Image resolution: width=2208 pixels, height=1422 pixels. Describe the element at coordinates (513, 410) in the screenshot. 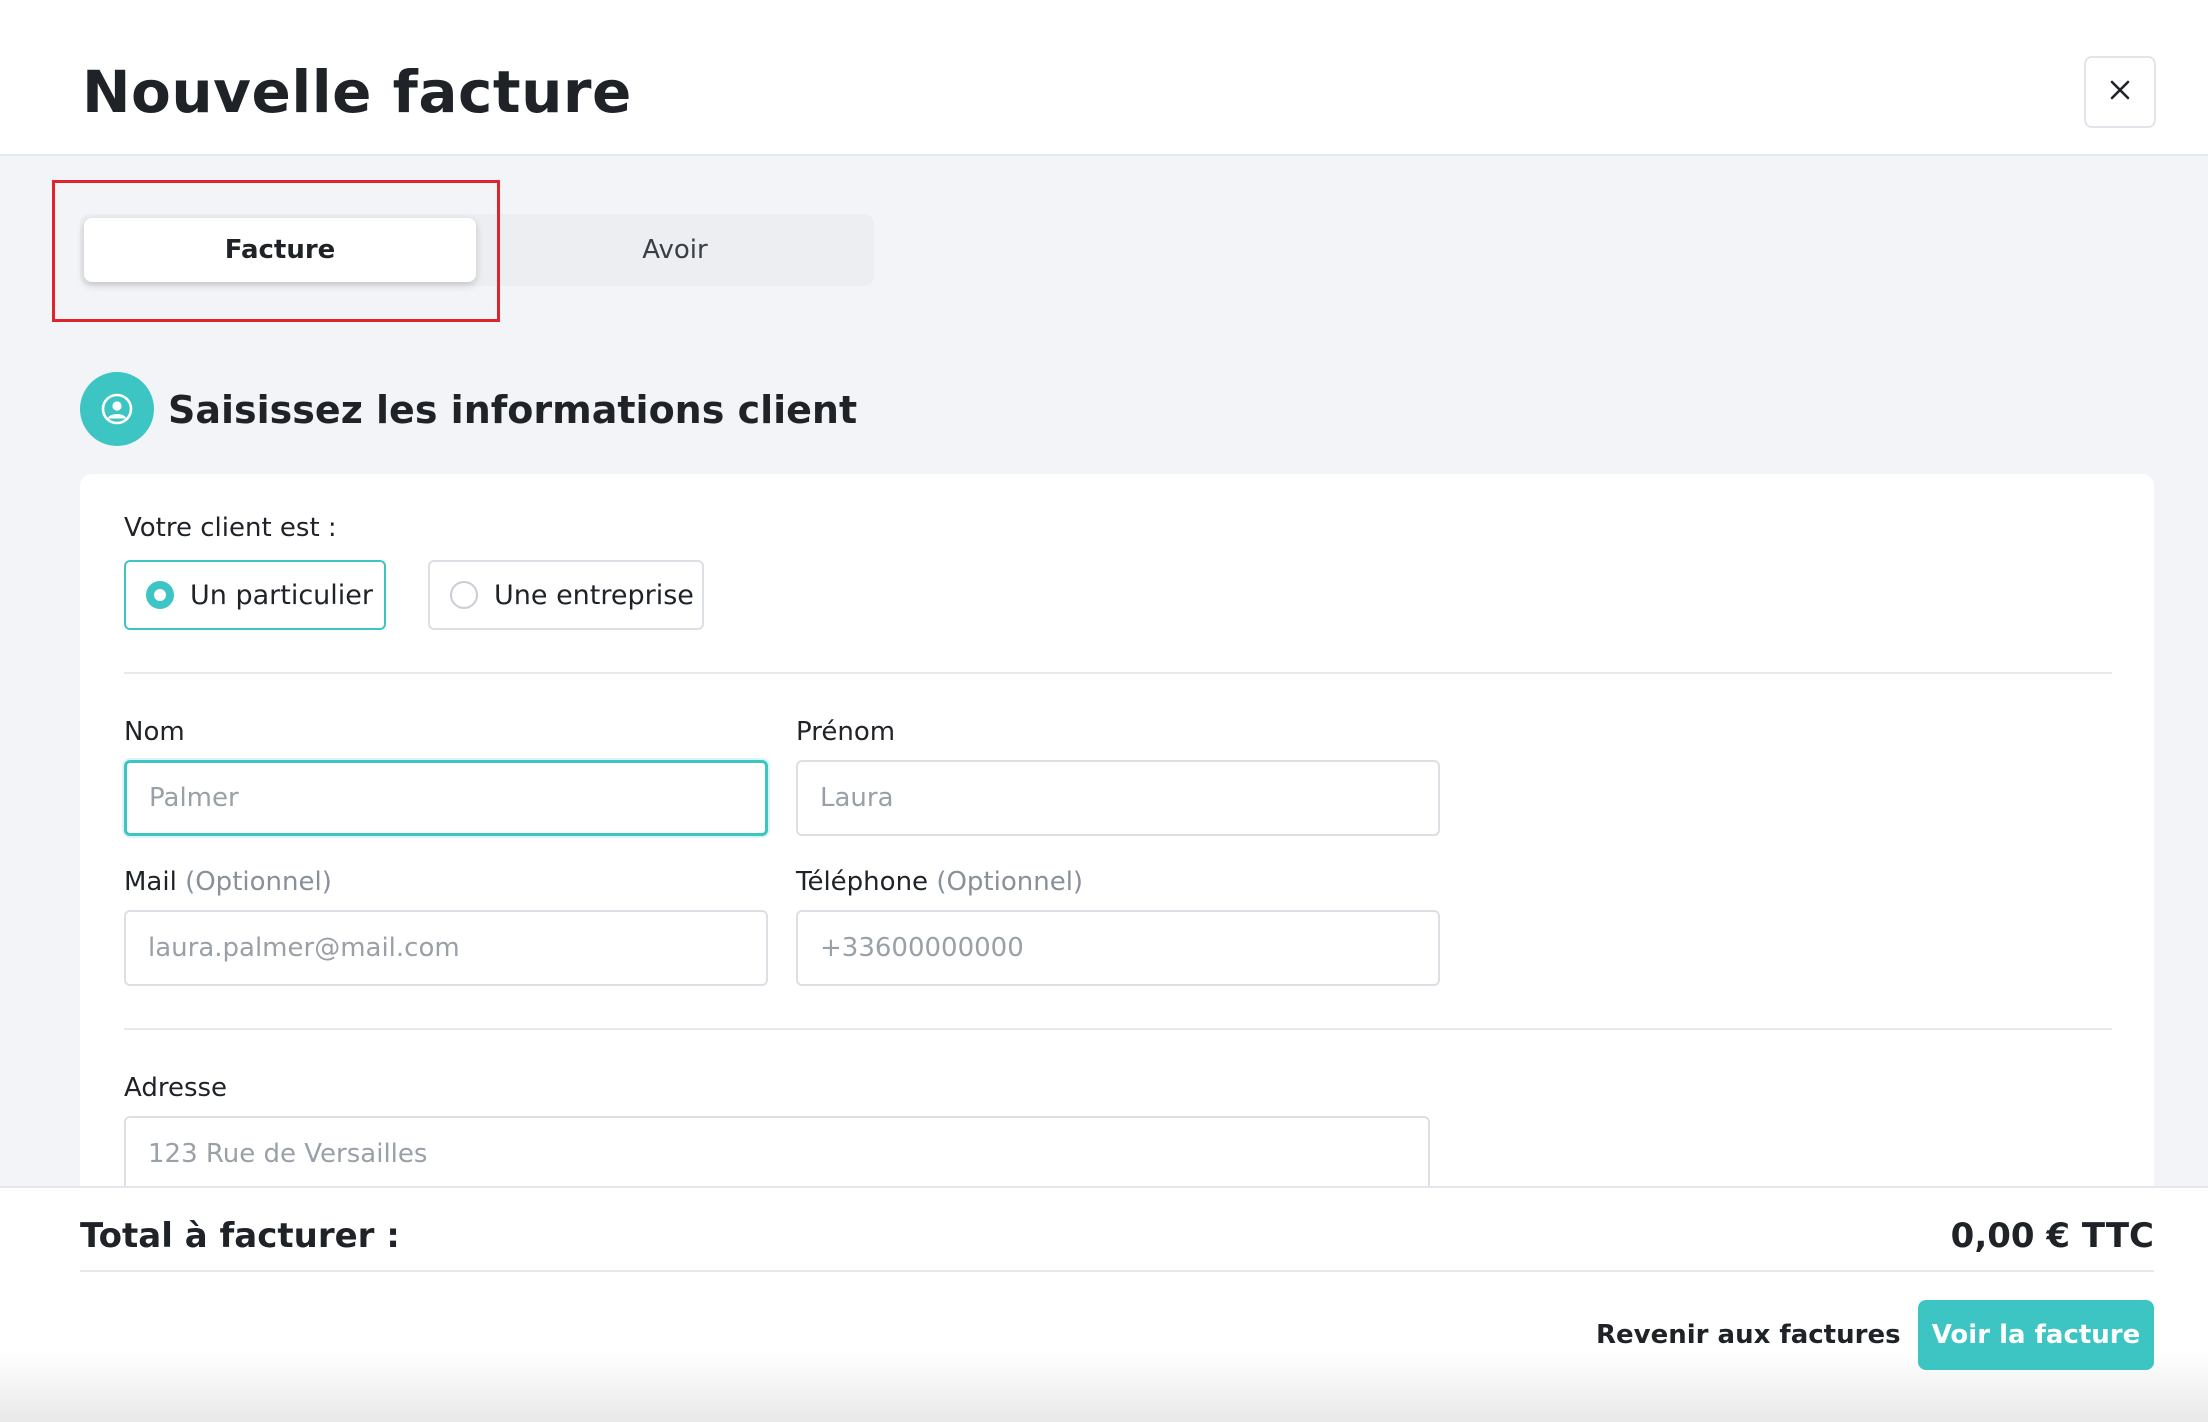

I see `section-title: Saisissez les informations client` at that location.